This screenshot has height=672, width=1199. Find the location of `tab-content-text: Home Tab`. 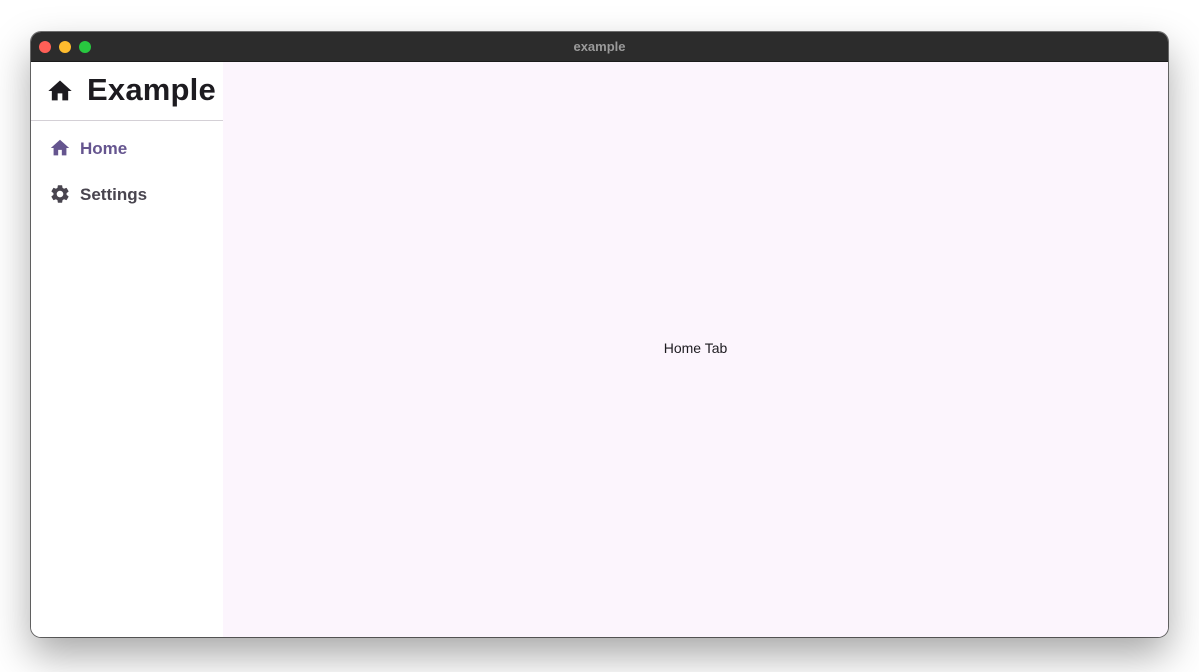

tab-content-text: Home Tab is located at coordinates (695, 348).